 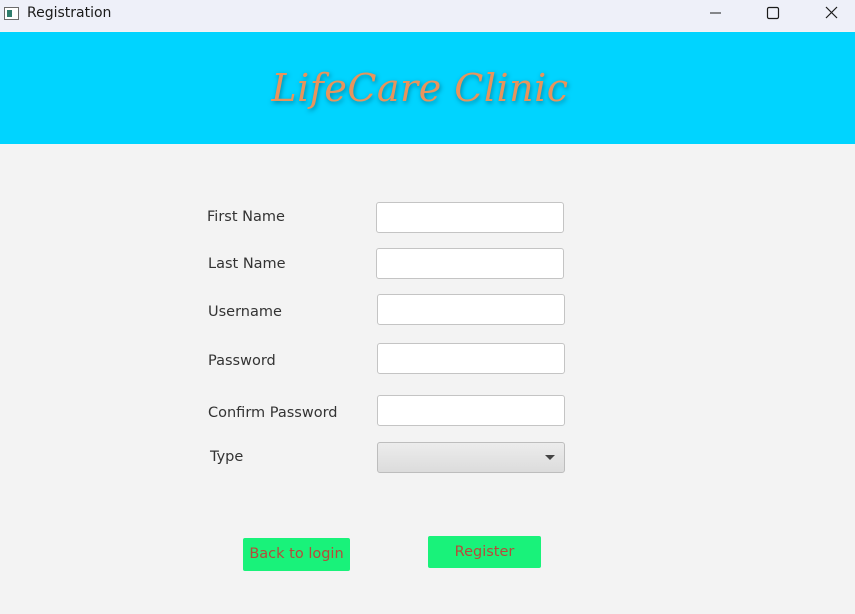 I want to click on app-icon, so click(x=11, y=13).